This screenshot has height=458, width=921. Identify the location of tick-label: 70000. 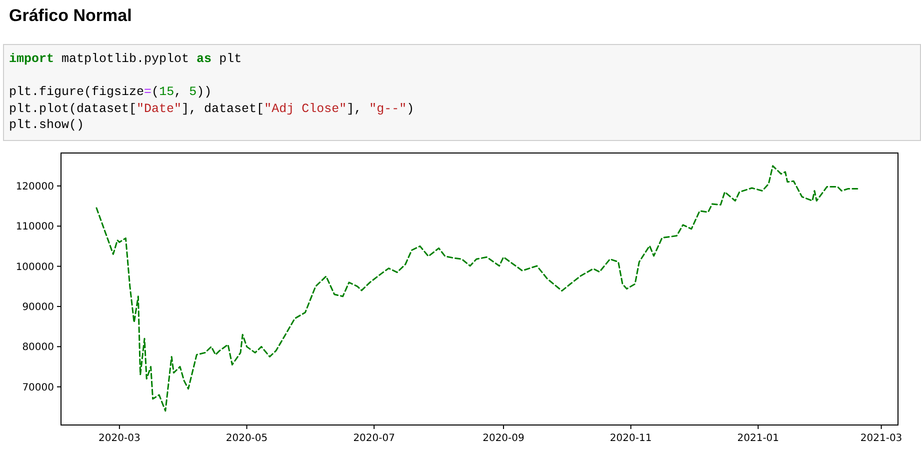
(38, 387).